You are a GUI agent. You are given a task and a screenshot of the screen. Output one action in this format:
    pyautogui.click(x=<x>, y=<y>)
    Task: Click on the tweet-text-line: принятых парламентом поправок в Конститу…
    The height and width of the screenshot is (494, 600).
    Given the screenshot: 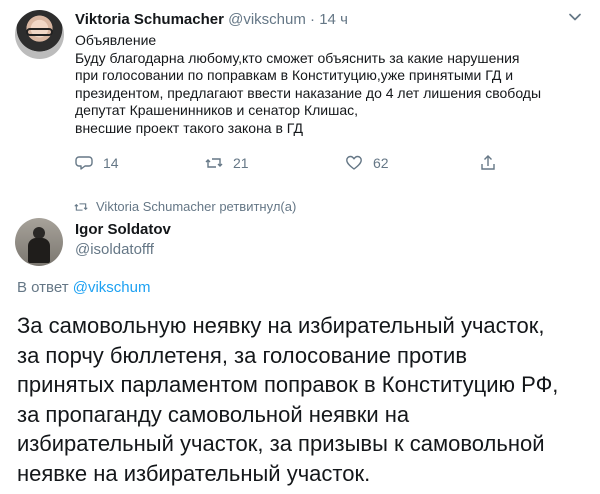 What is the action you would take?
    pyautogui.click(x=288, y=385)
    